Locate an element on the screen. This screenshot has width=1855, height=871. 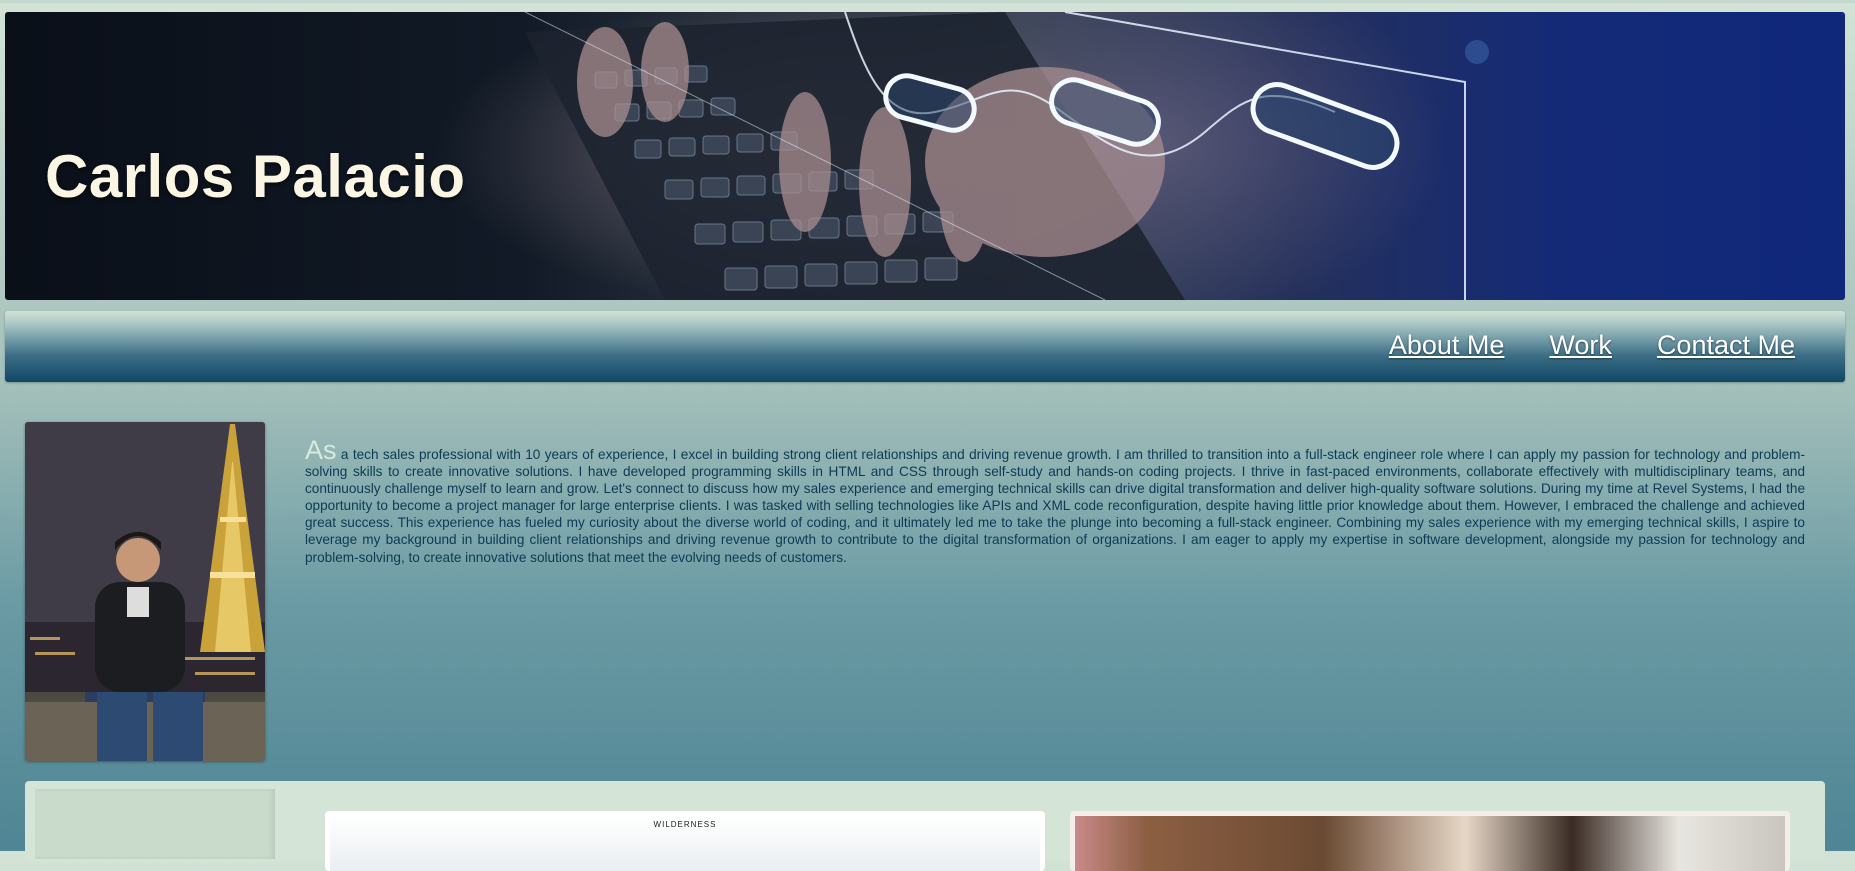
work-card-1-image: WILDERNESS is located at coordinates (685, 843).